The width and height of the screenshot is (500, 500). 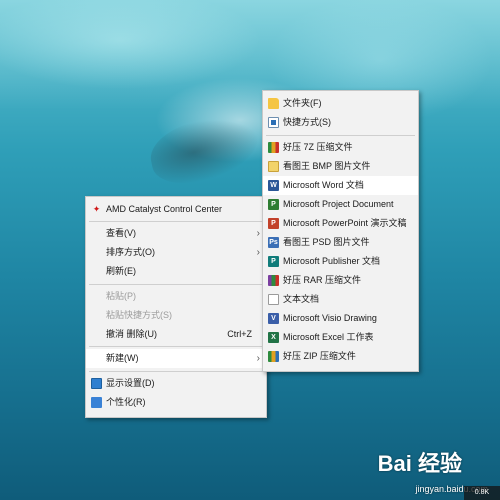 What do you see at coordinates (273, 147) in the screenshot?
I see `7z-archive-icon` at bounding box center [273, 147].